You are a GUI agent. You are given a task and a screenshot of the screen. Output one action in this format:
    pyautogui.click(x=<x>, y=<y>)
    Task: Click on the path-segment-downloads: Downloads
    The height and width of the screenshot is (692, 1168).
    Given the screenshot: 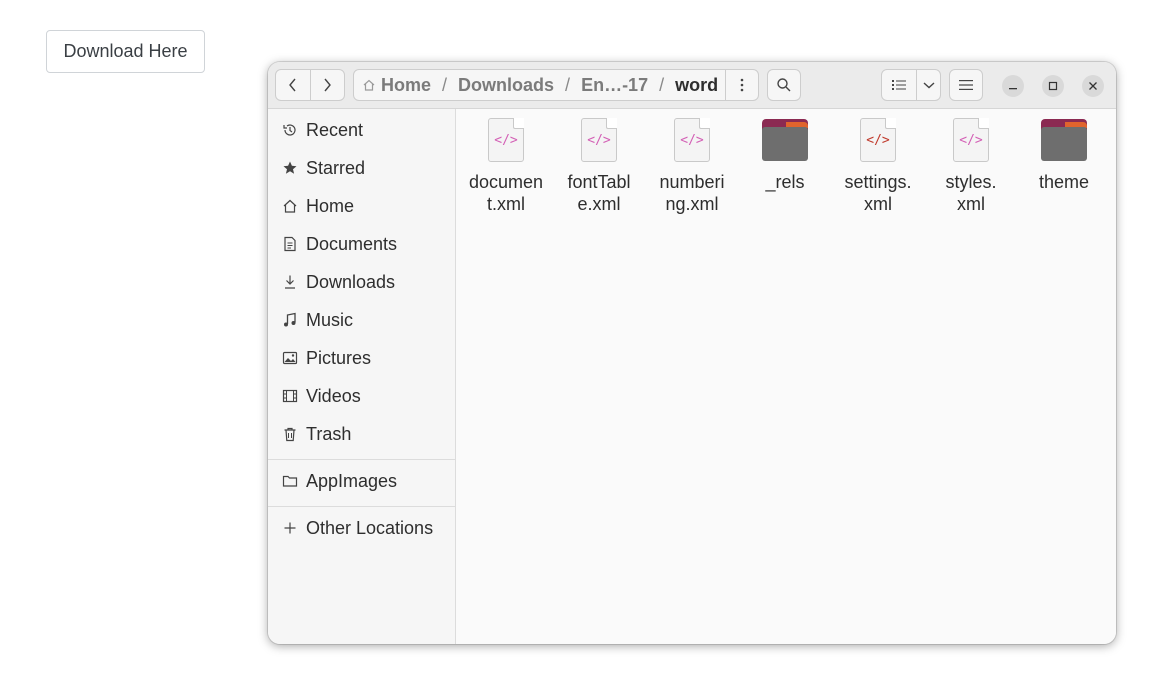 What is the action you would take?
    pyautogui.click(x=506, y=85)
    